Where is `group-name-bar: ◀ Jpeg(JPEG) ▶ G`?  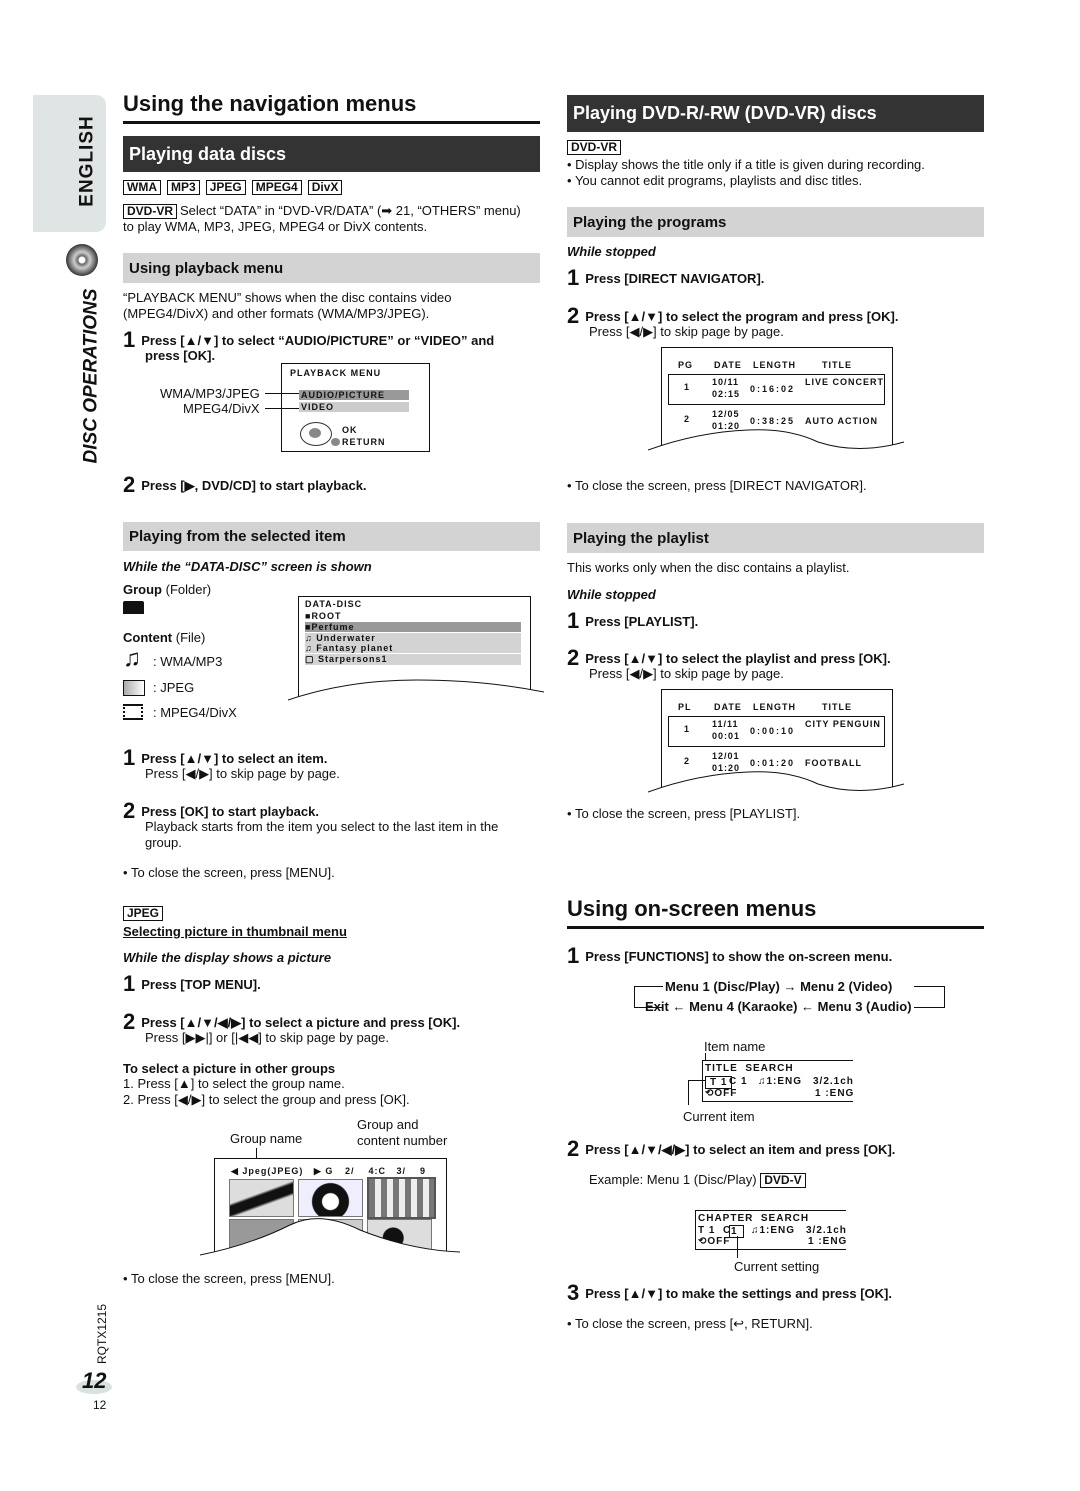
group-name-bar: ◀ Jpeg(JPEG) ▶ G is located at coordinates (282, 1171).